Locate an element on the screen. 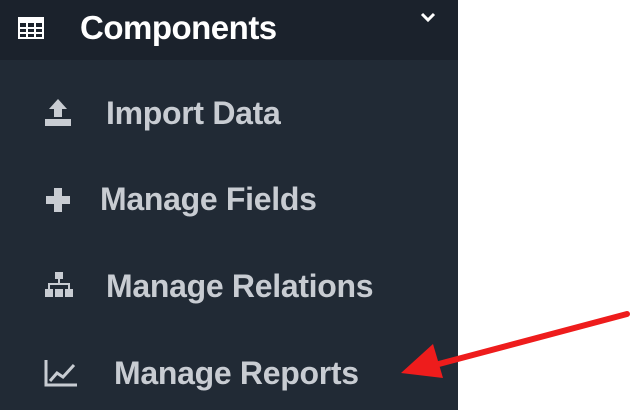 The image size is (638, 410). table-grid-icon is located at coordinates (31, 28).